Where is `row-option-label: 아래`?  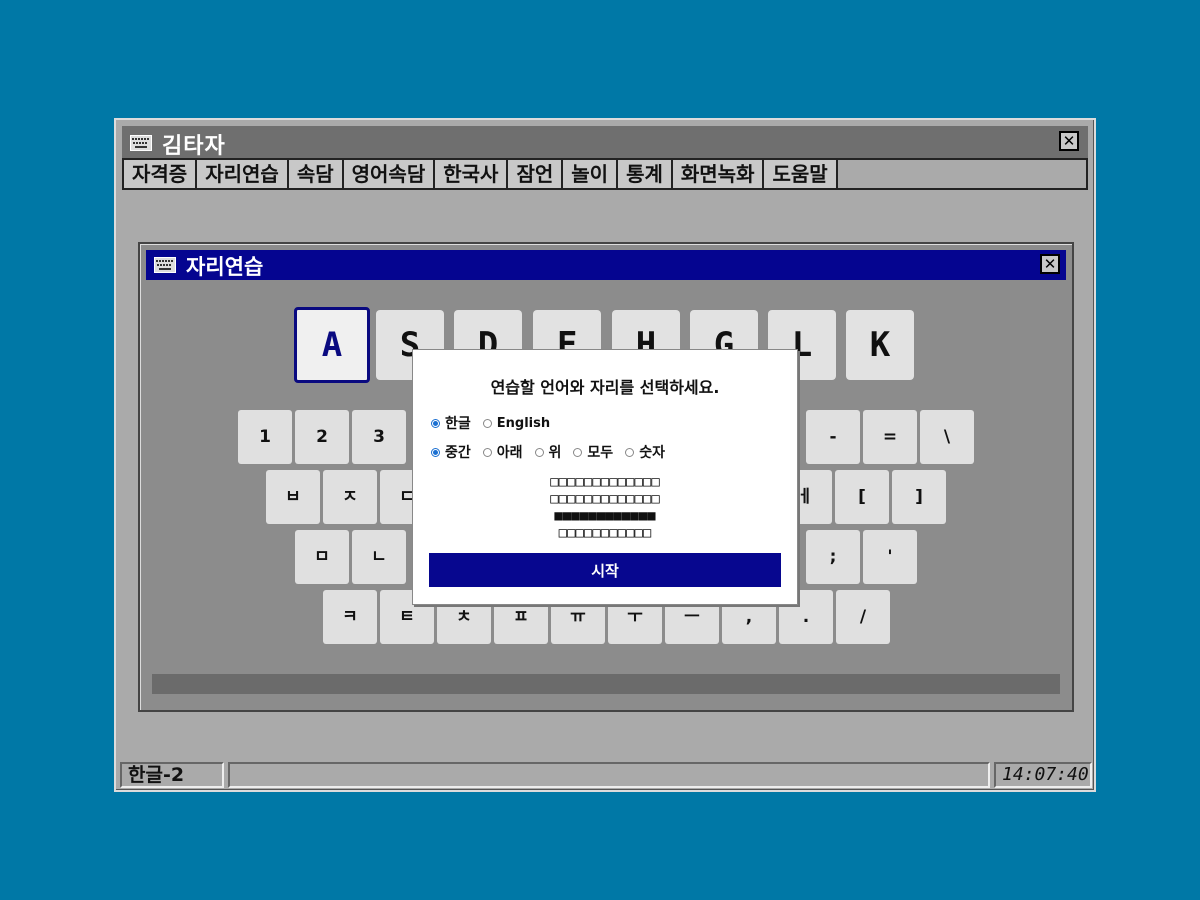 row-option-label: 아래 is located at coordinates (509, 453).